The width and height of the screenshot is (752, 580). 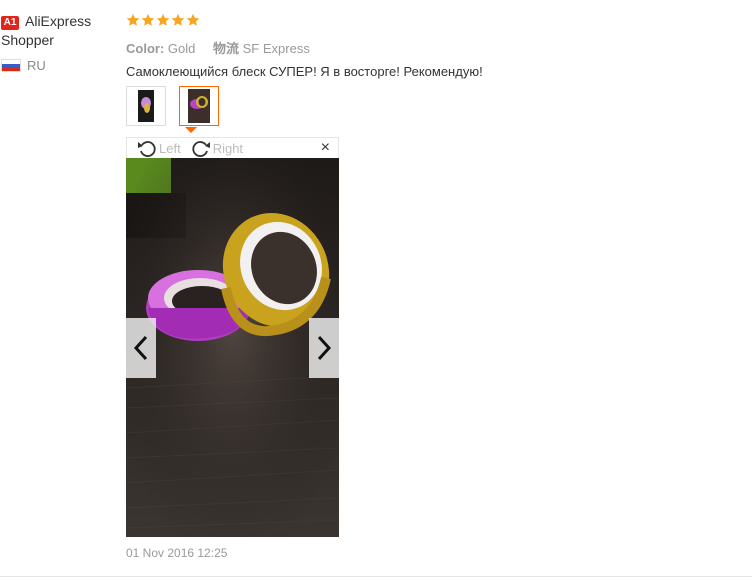 What do you see at coordinates (170, 148) in the screenshot?
I see `rotate-left-label: Left` at bounding box center [170, 148].